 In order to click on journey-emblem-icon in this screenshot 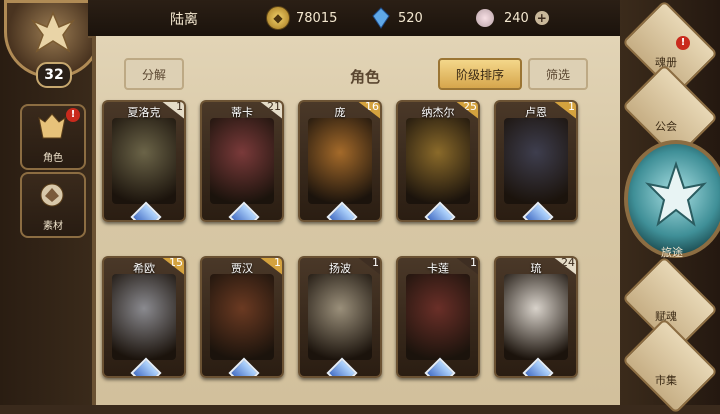, I will do `click(676, 193)`.